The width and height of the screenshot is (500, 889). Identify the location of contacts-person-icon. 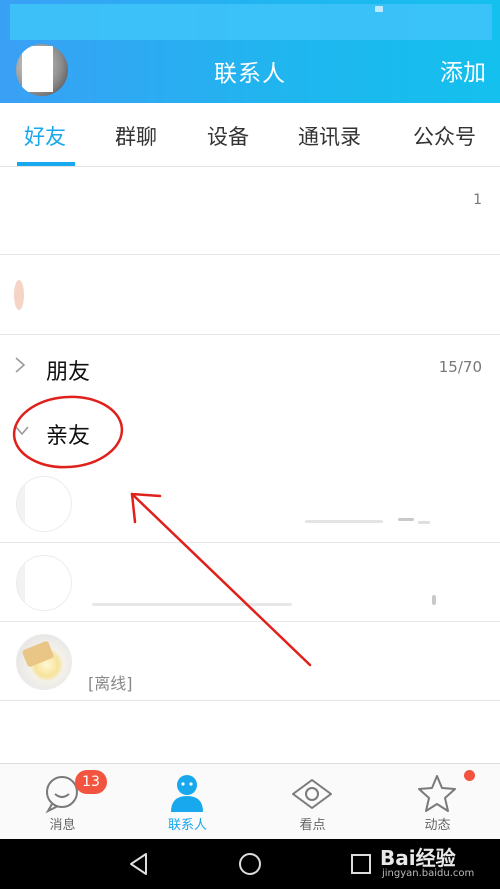
(187, 793).